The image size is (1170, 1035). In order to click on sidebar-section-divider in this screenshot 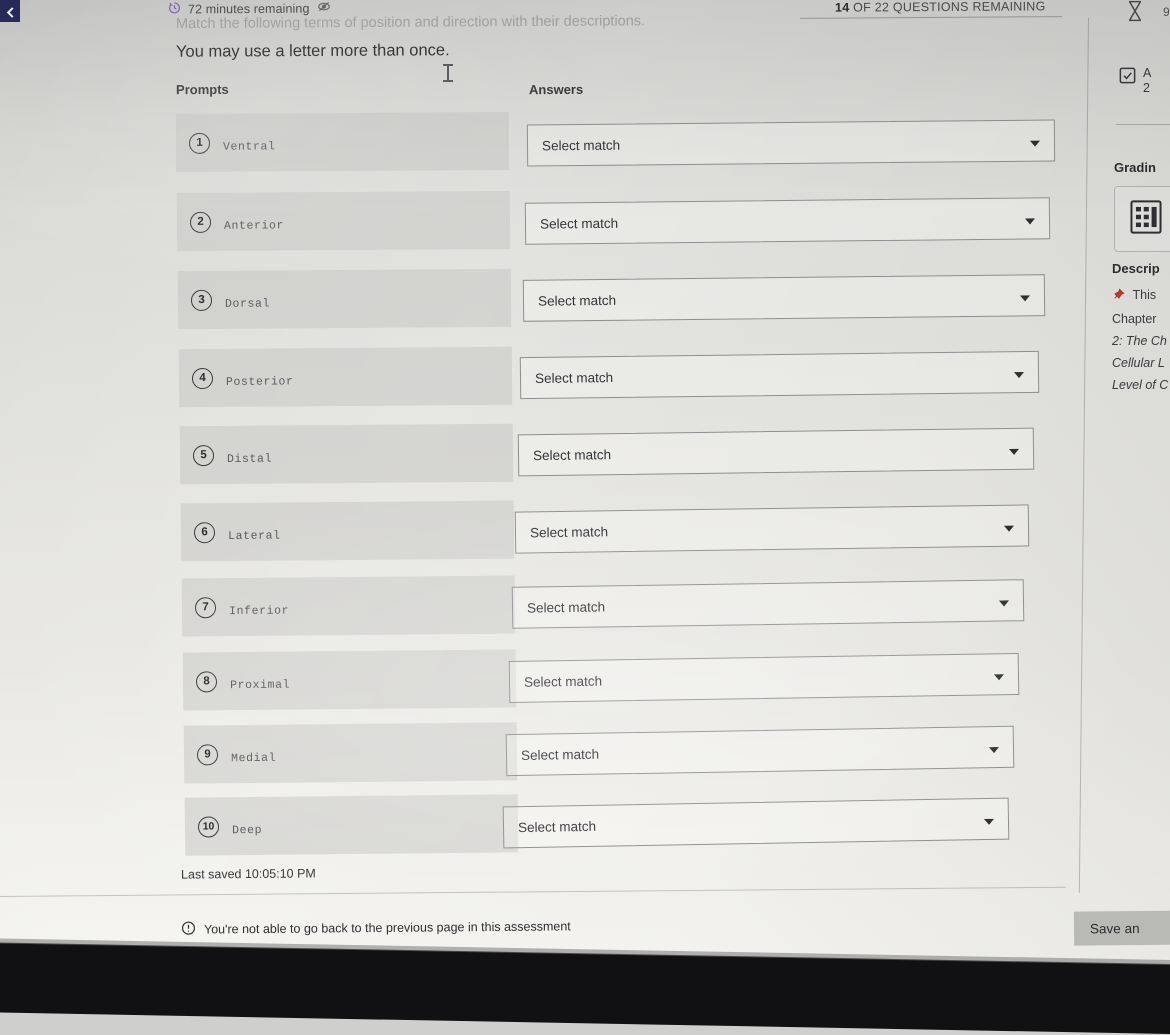, I will do `click(1143, 124)`.